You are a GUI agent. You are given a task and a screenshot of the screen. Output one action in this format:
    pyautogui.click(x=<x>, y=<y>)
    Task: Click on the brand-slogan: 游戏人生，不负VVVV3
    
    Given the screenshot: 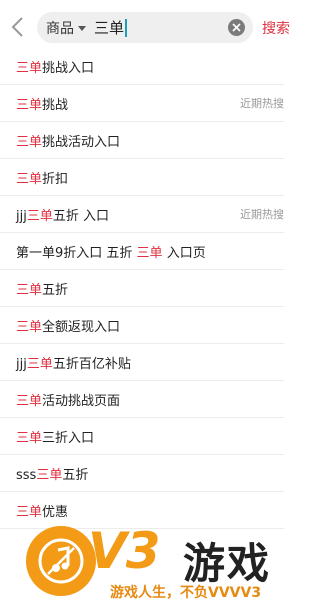 What is the action you would take?
    pyautogui.click(x=186, y=593)
    